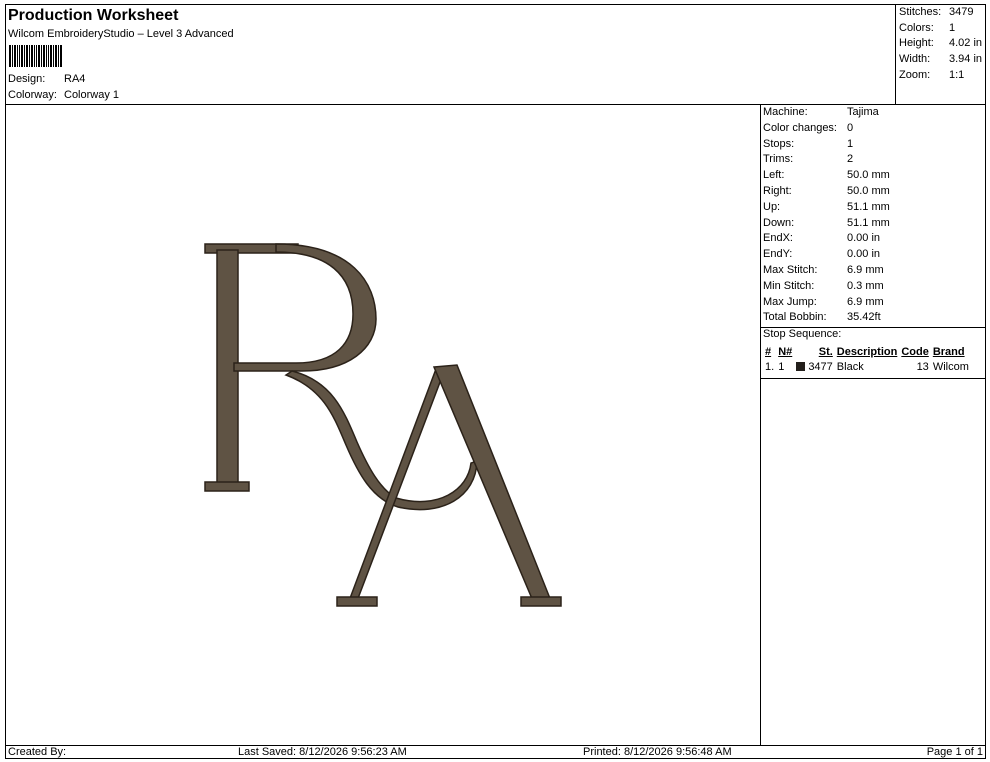 This screenshot has width=990, height=762. What do you see at coordinates (942, 45) in the screenshot?
I see `stat-height: Height: 4.02 in` at bounding box center [942, 45].